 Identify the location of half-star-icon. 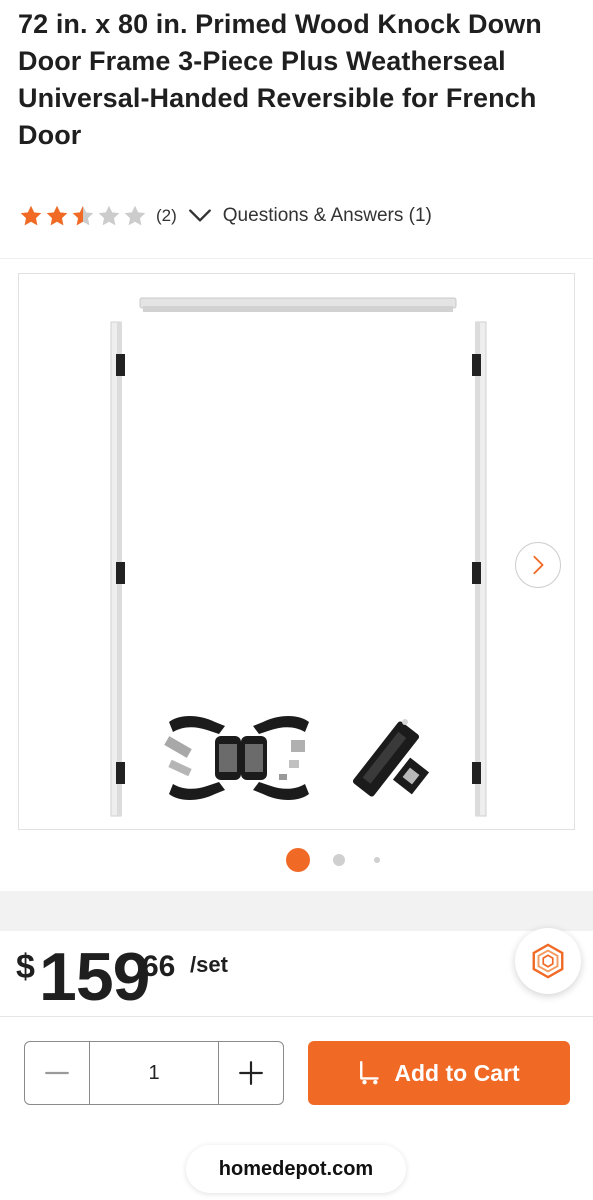
(83, 215).